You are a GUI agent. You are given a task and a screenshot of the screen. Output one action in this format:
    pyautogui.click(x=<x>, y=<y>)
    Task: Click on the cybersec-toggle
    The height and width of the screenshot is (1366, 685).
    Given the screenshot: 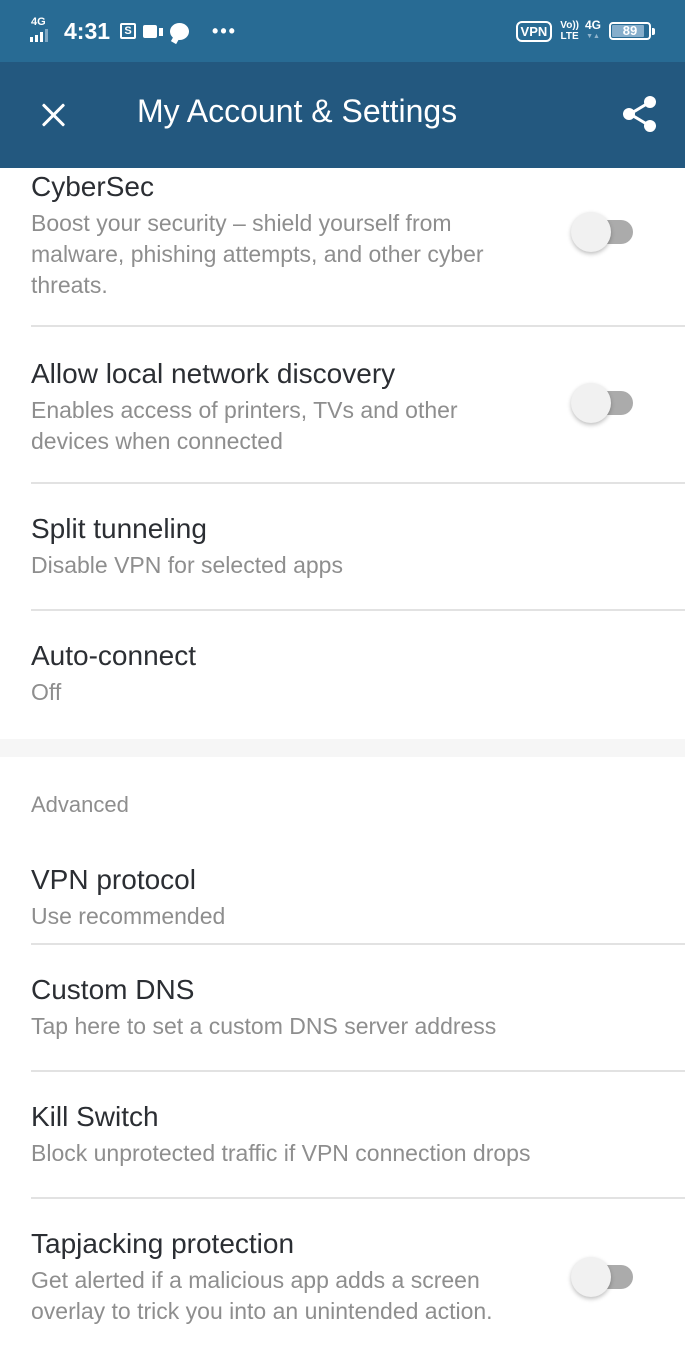 What is the action you would take?
    pyautogui.click(x=603, y=232)
    